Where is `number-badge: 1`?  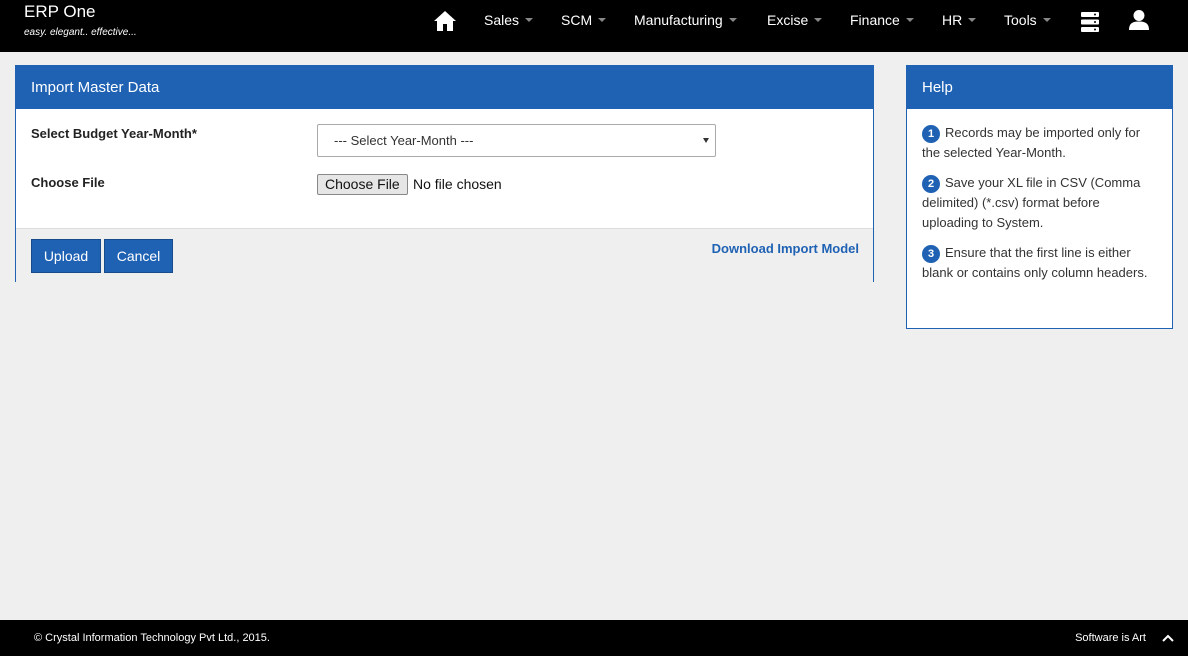 number-badge: 1 is located at coordinates (931, 134).